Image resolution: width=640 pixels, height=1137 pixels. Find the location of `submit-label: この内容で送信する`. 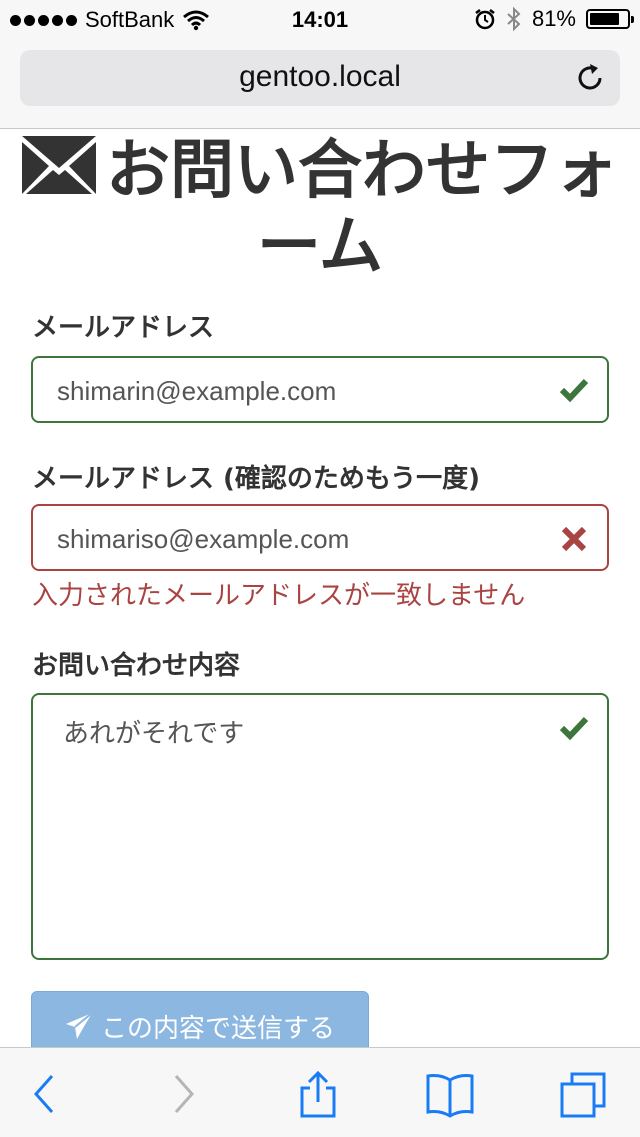

submit-label: この内容で送信する is located at coordinates (217, 1028).